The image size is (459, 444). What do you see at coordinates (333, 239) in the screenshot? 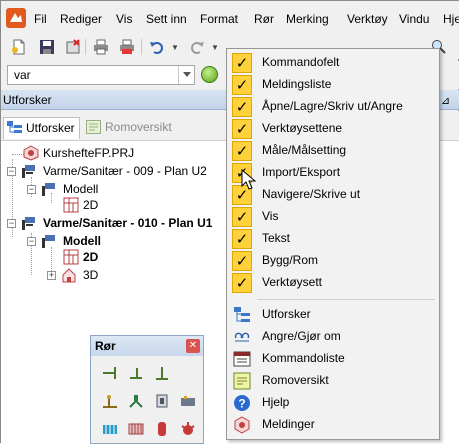
I see `menu-item-tekst: ✓ Tekst` at bounding box center [333, 239].